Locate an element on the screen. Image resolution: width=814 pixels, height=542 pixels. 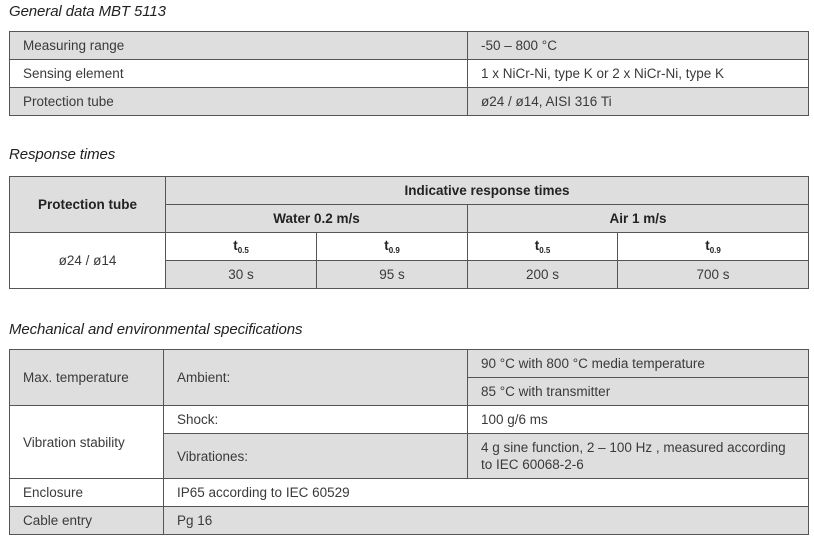
measuring-range-label: Measuring range is located at coordinates (238, 45).